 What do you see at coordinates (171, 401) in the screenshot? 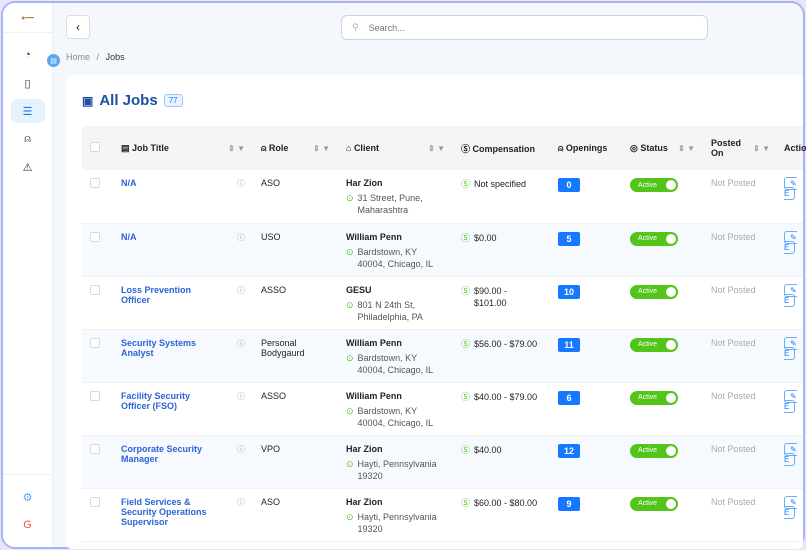
I see `job-title-link: Facility Security Officer (FSO)` at bounding box center [171, 401].